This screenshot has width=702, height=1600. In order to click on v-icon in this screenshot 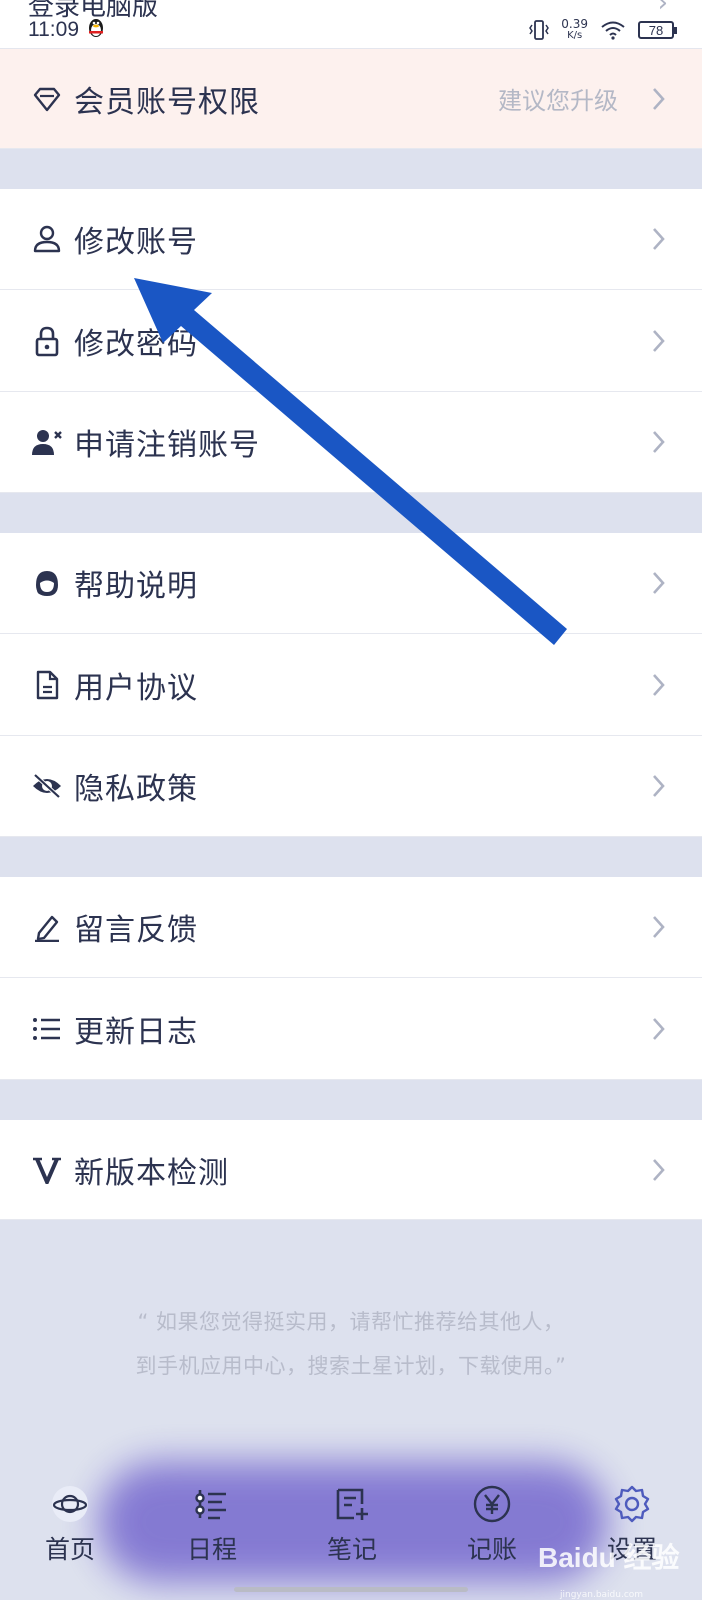, I will do `click(47, 1170)`.